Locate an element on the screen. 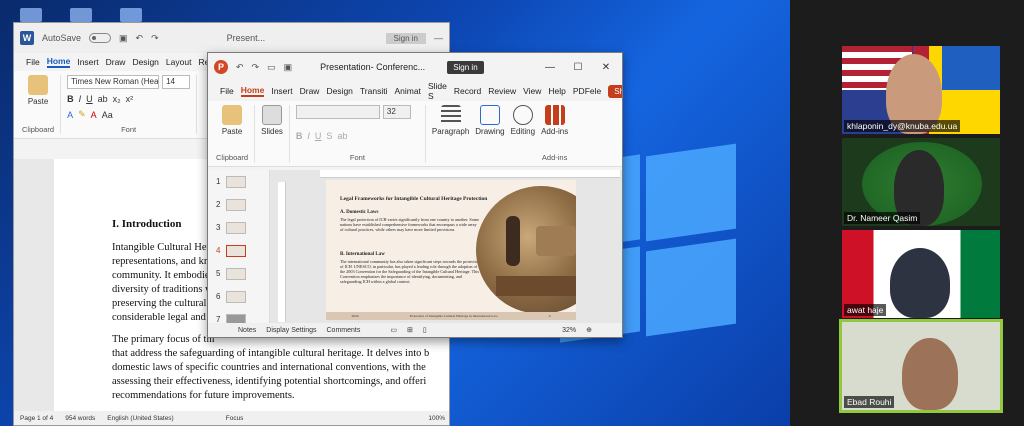 This screenshot has height=426, width=1024. ppt-editing-button: Editing is located at coordinates (523, 133).